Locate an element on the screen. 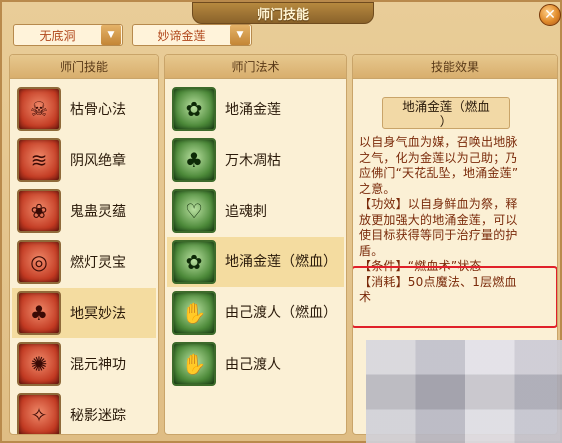 Image resolution: width=562 pixels, height=443 pixels. lotus-icon: ✿ is located at coordinates (194, 109).